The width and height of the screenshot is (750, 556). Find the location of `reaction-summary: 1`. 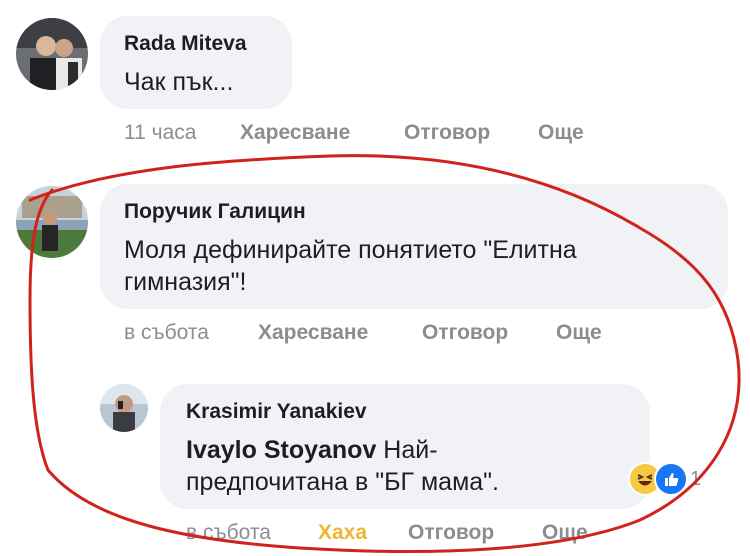

reaction-summary: 1 is located at coordinates (664, 479).